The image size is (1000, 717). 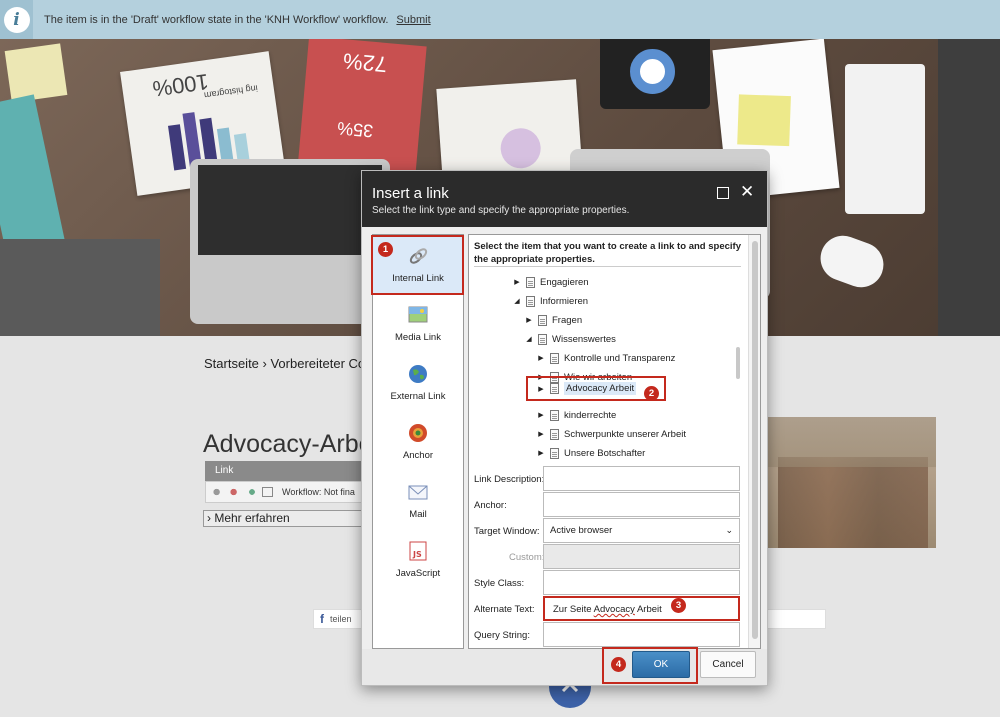 I want to click on mail-icon, so click(x=418, y=492).